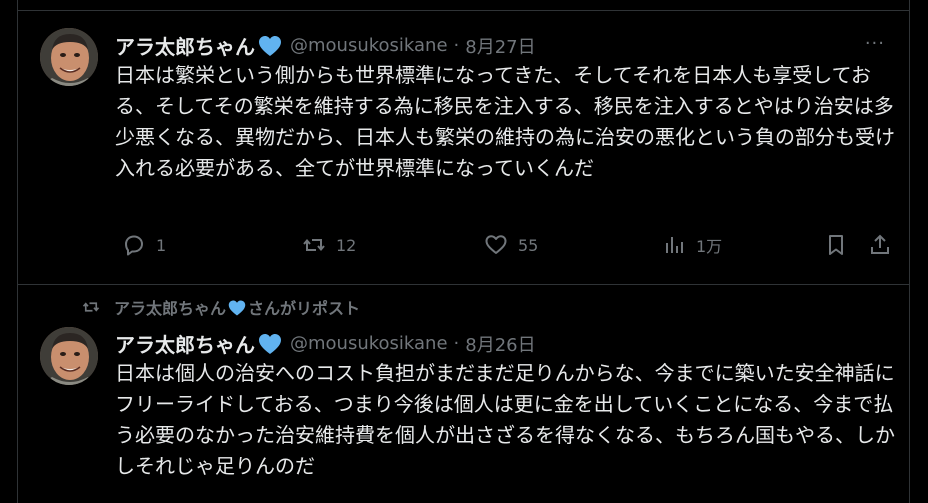  Describe the element at coordinates (346, 245) in the screenshot. I see `repost-count: 12` at that location.